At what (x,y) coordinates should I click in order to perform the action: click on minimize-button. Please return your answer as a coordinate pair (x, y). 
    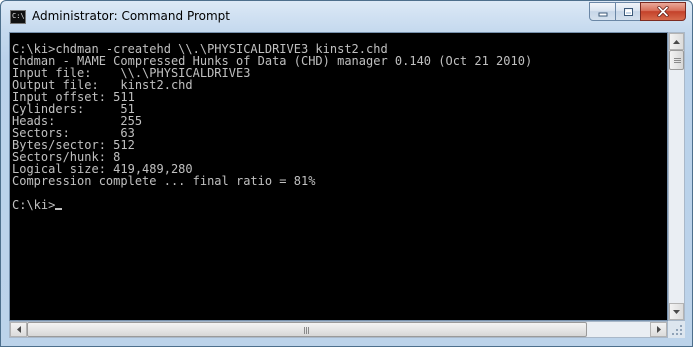
    Looking at the image, I should click on (602, 11).